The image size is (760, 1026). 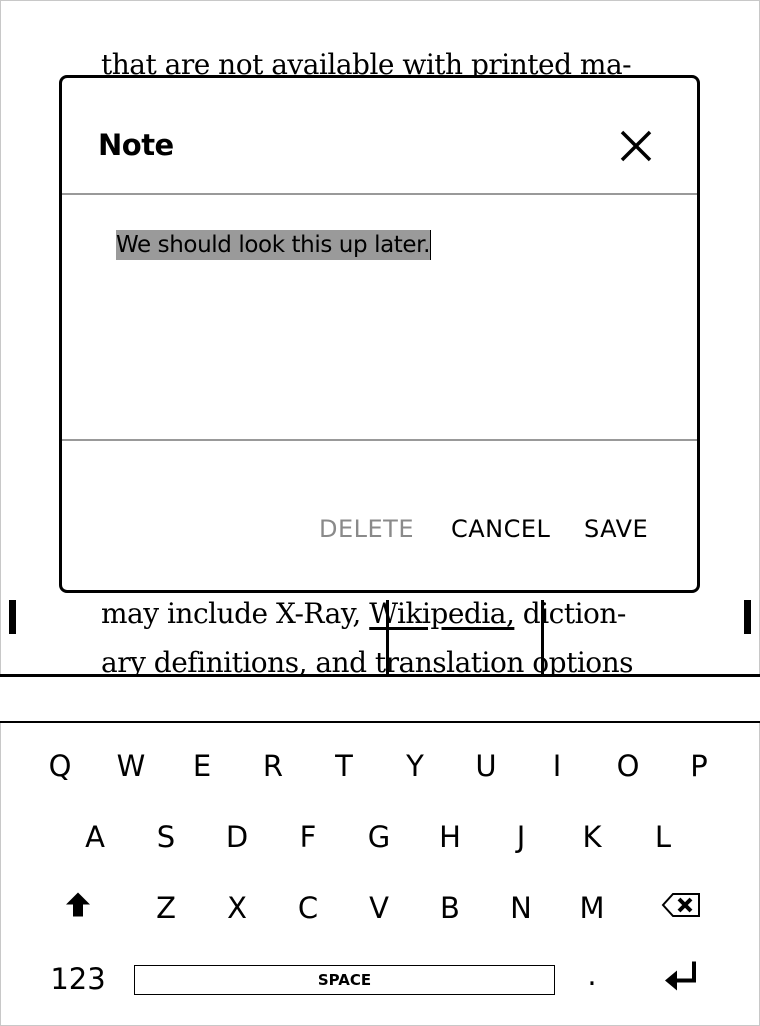 What do you see at coordinates (379, 908) in the screenshot?
I see `key-v: V` at bounding box center [379, 908].